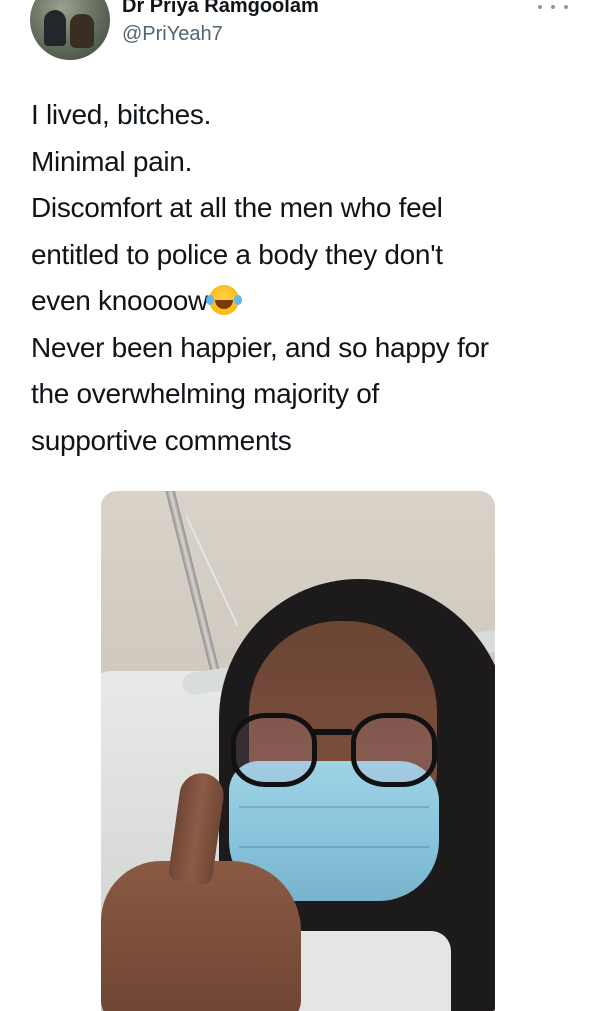  What do you see at coordinates (332, 732) in the screenshot?
I see `glasses-bridge` at bounding box center [332, 732].